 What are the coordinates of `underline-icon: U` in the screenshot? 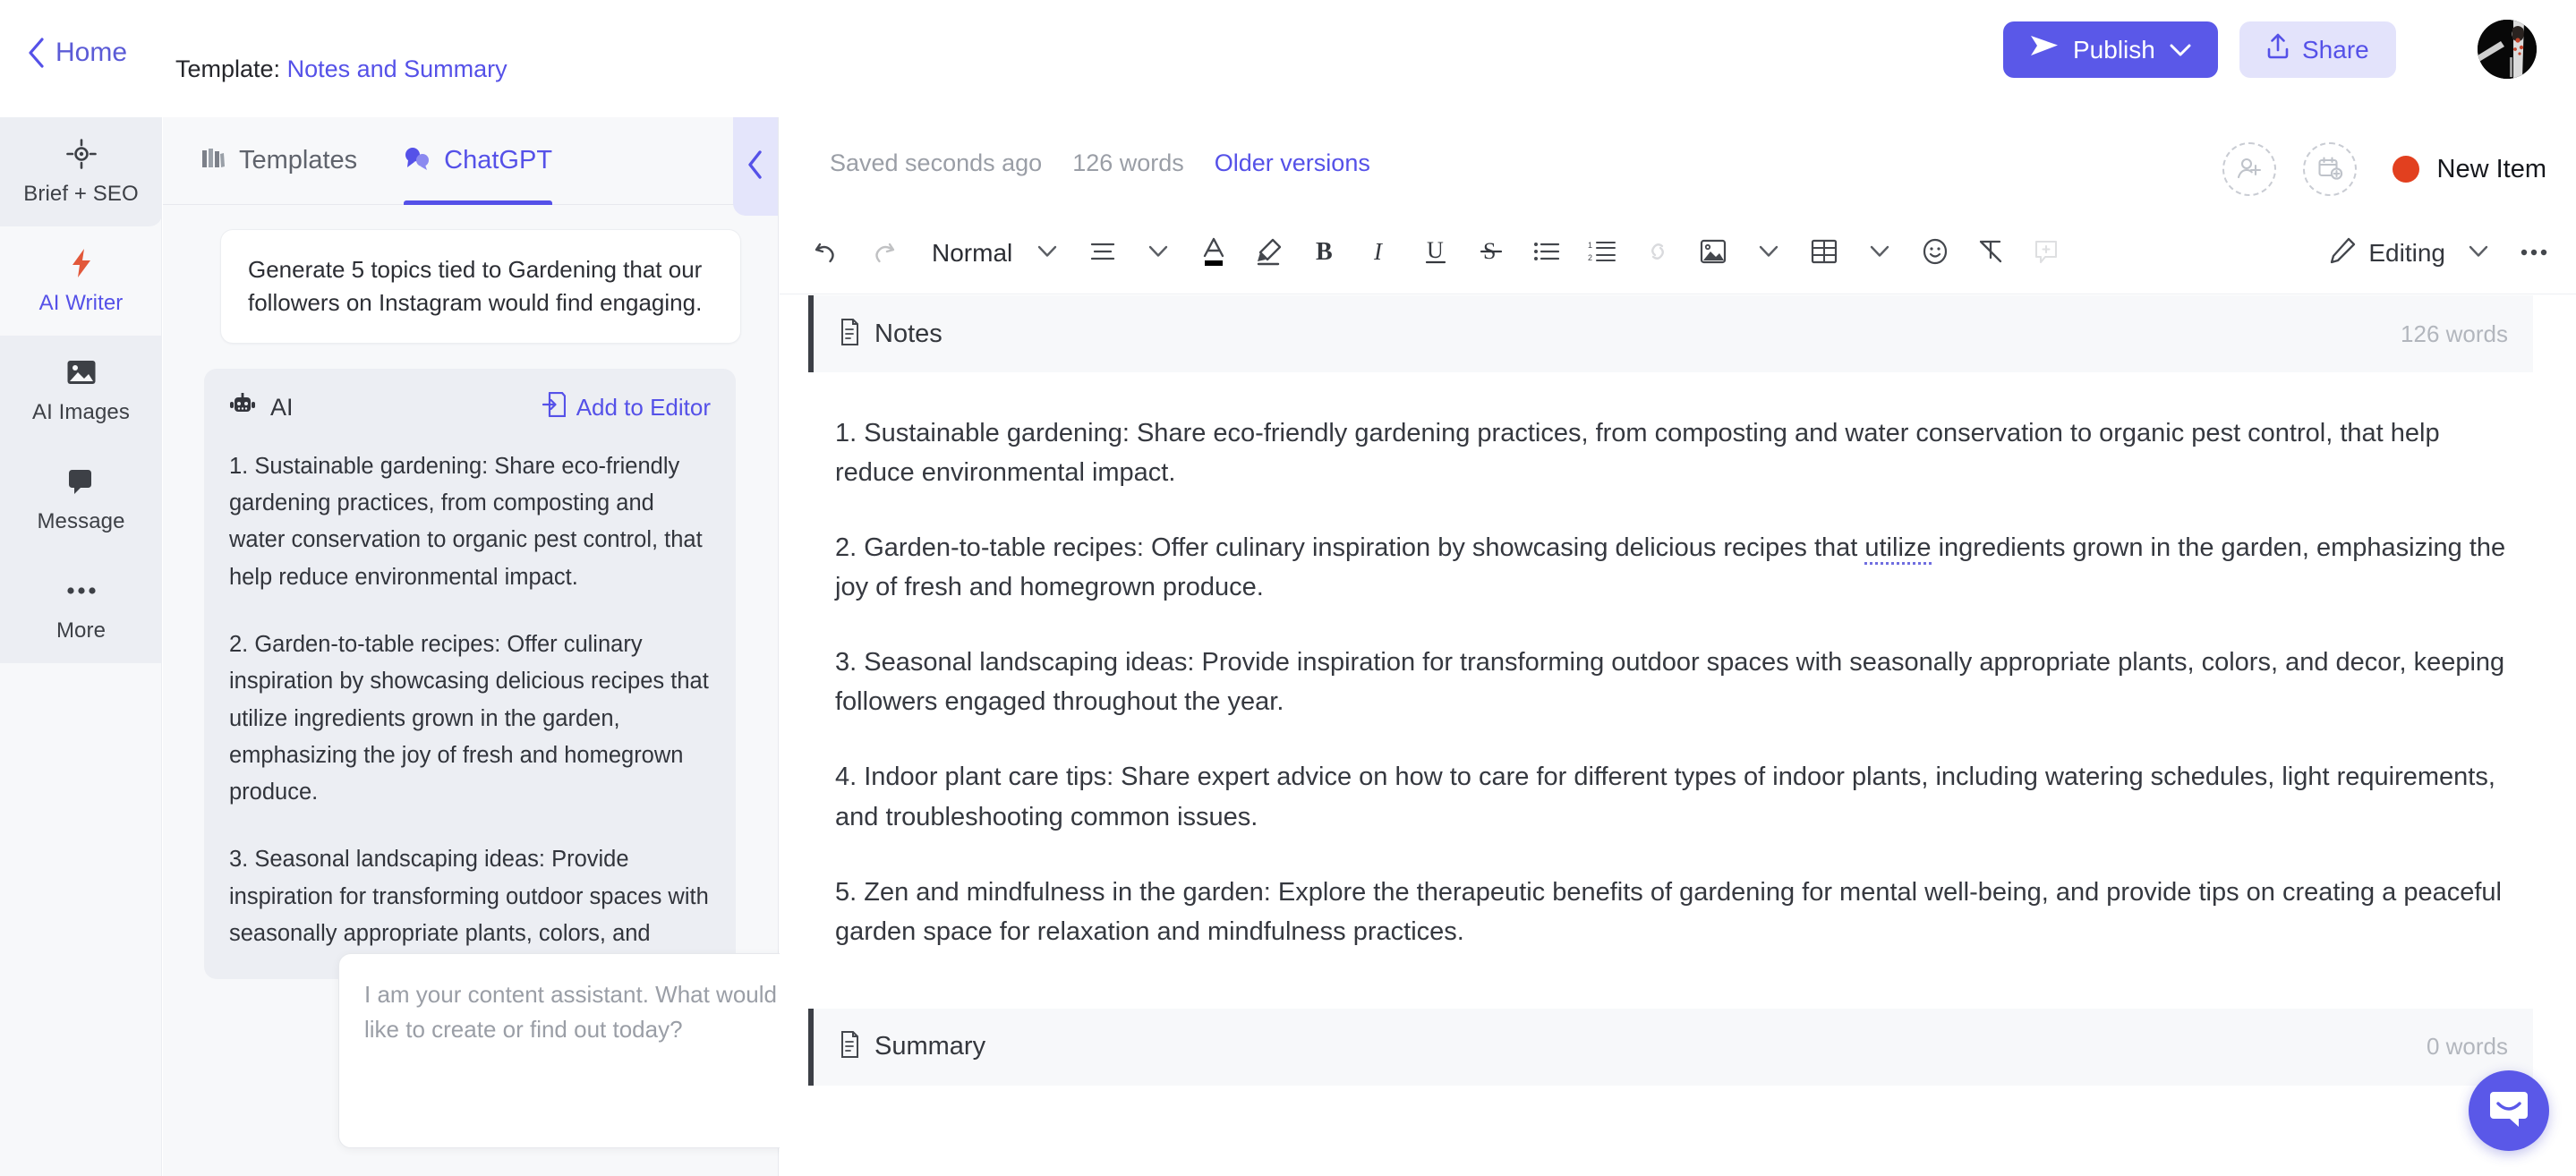 It's located at (1435, 252).